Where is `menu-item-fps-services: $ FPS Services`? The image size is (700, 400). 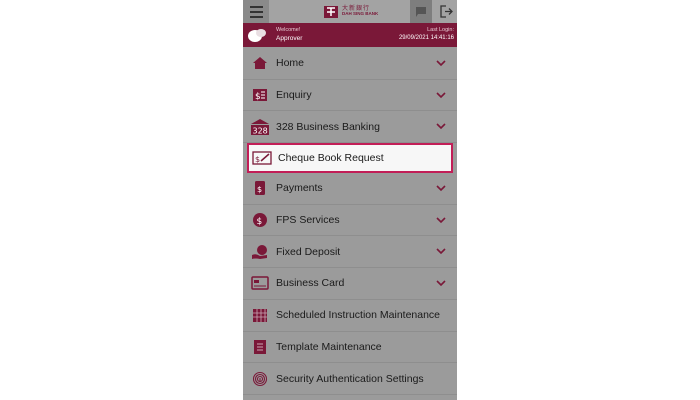
menu-item-fps-services: $ FPS Services is located at coordinates (350, 221).